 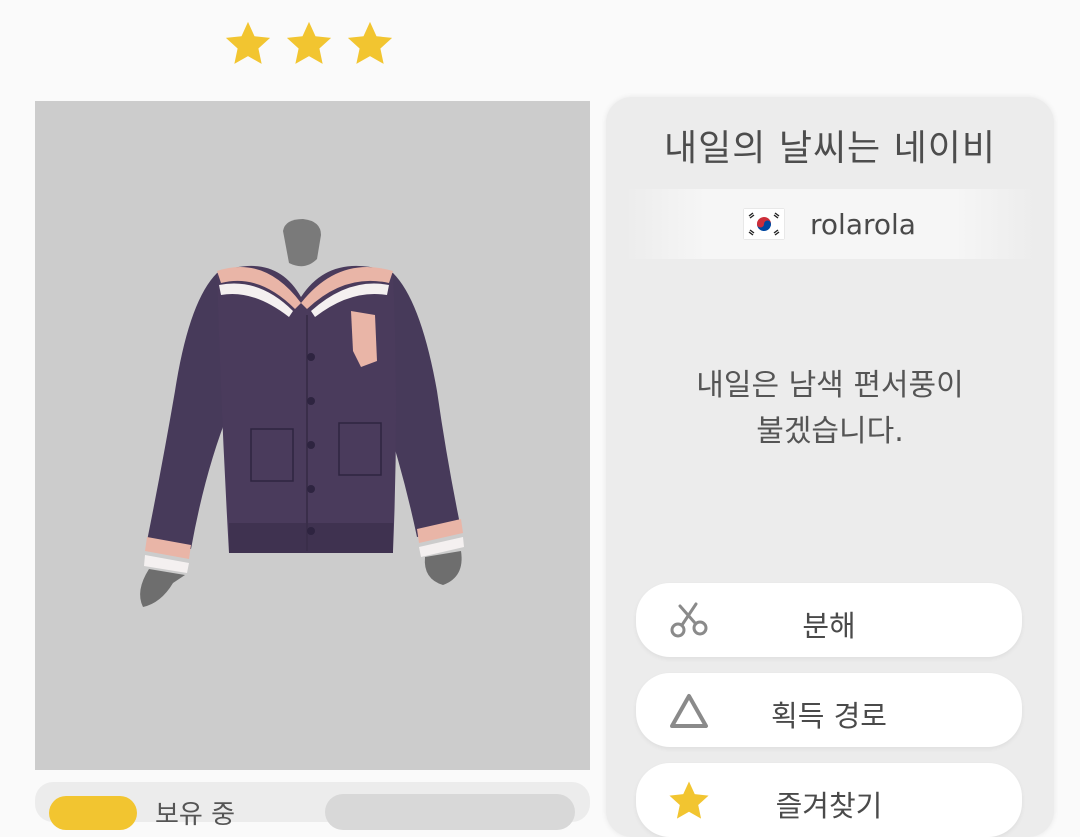 What do you see at coordinates (830, 385) in the screenshot?
I see `description-line-1: 내일은 남색 편서풍이` at bounding box center [830, 385].